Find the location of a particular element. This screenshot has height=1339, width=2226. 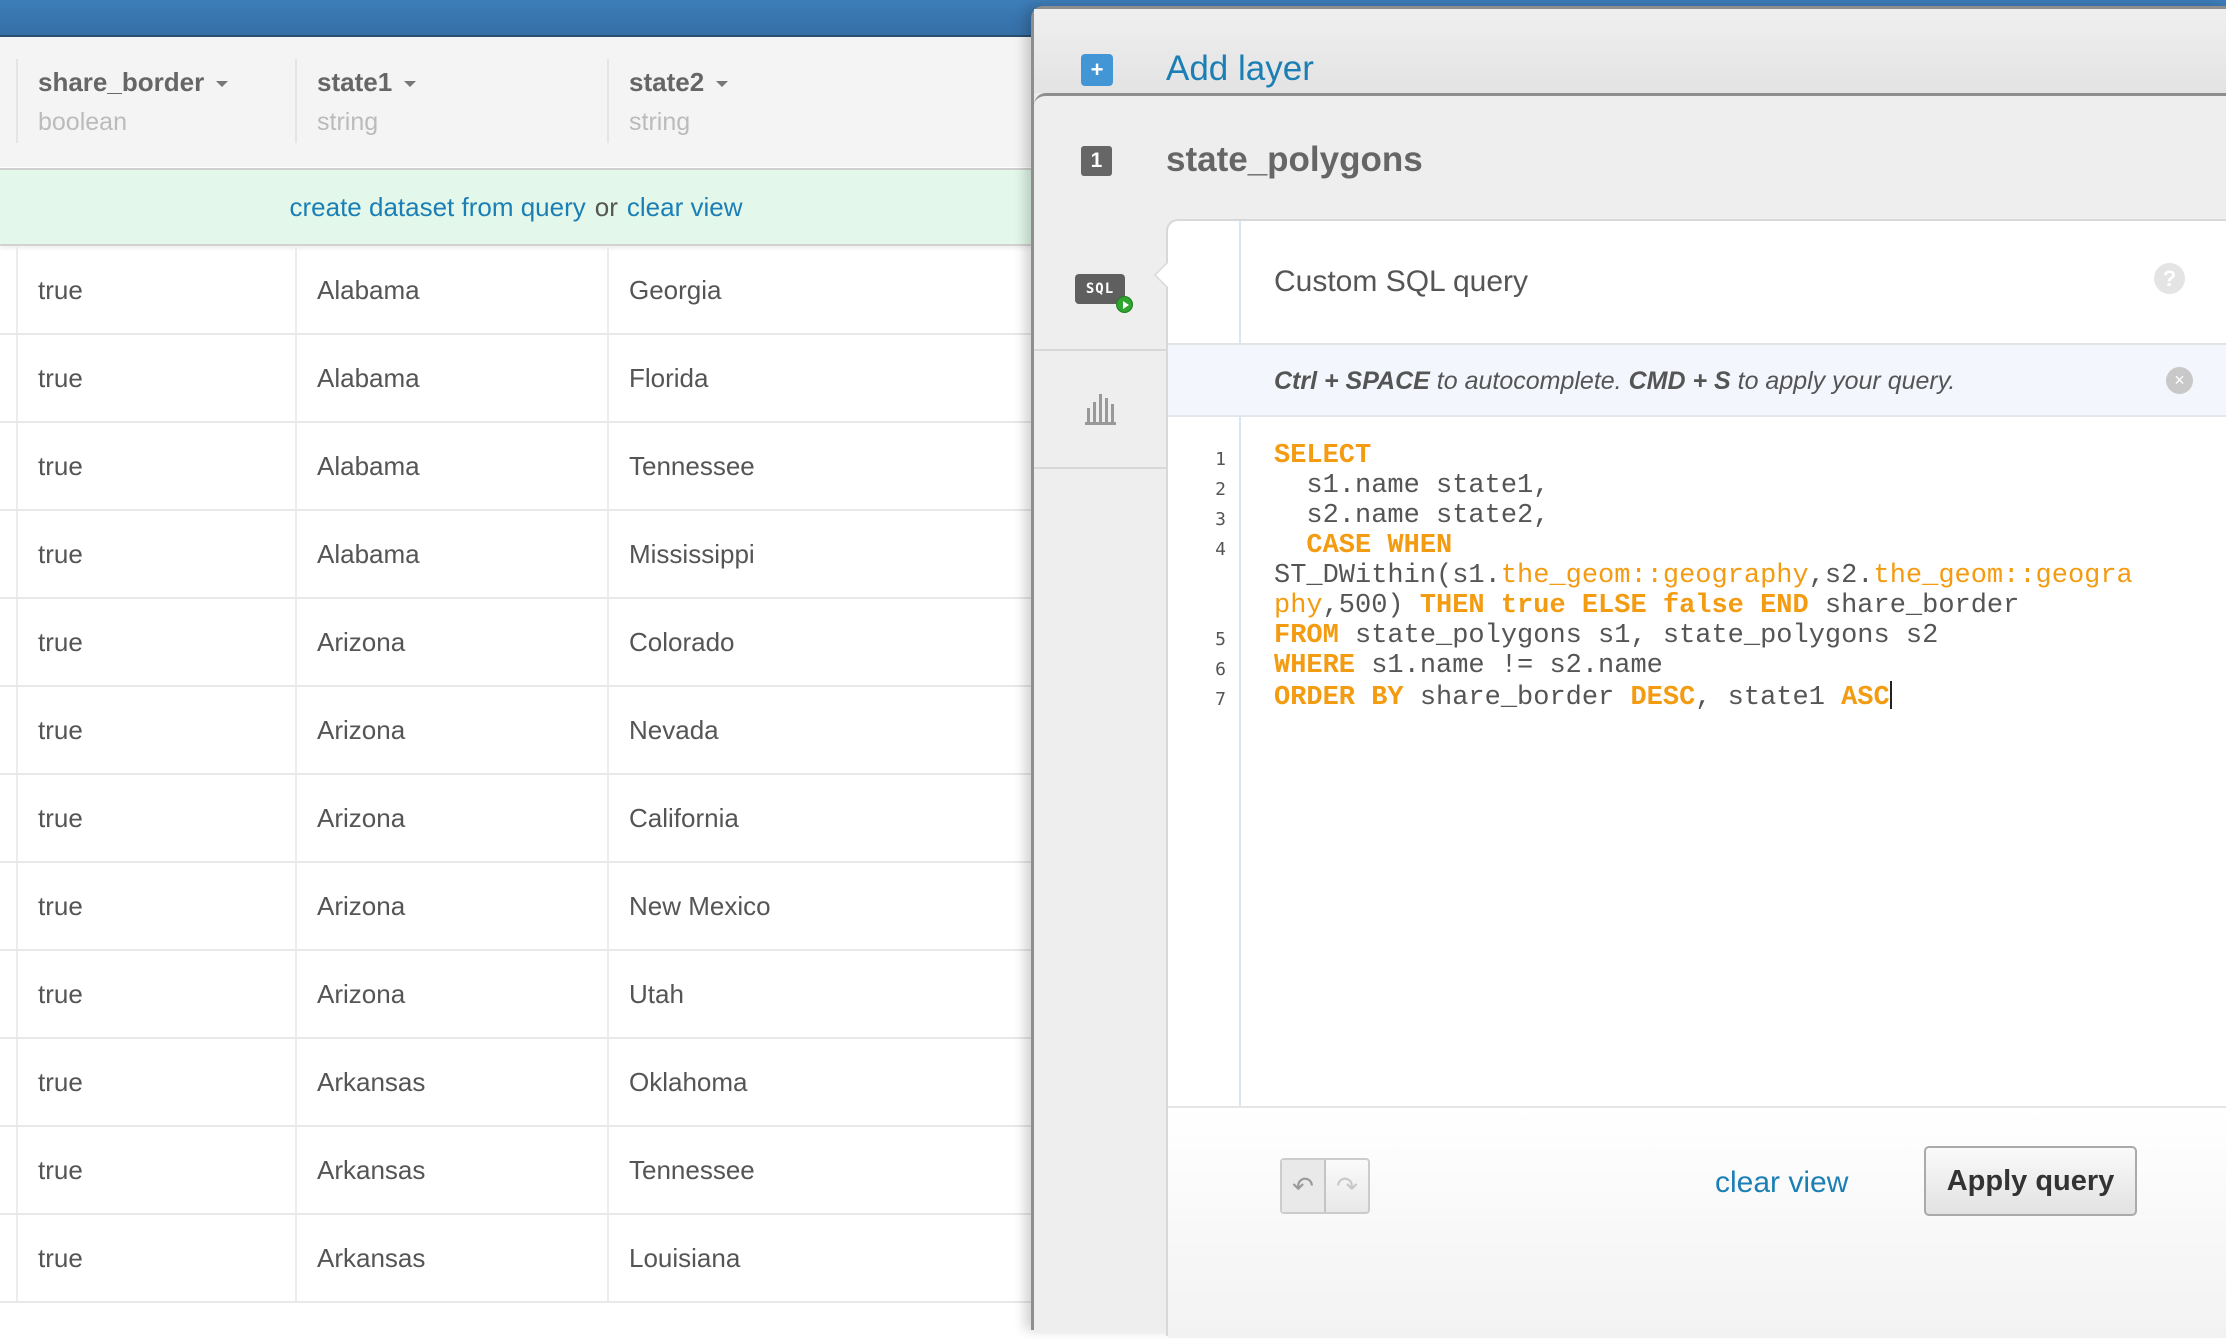

layer-sidebar: SQL is located at coordinates (1100, 784).